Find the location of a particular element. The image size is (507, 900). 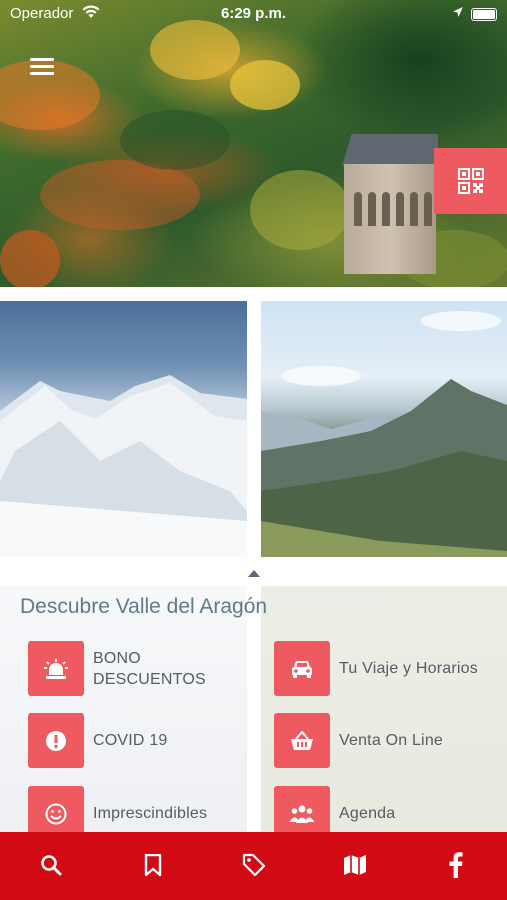

discover-title: Descubre Valle del Aragón is located at coordinates (144, 606).